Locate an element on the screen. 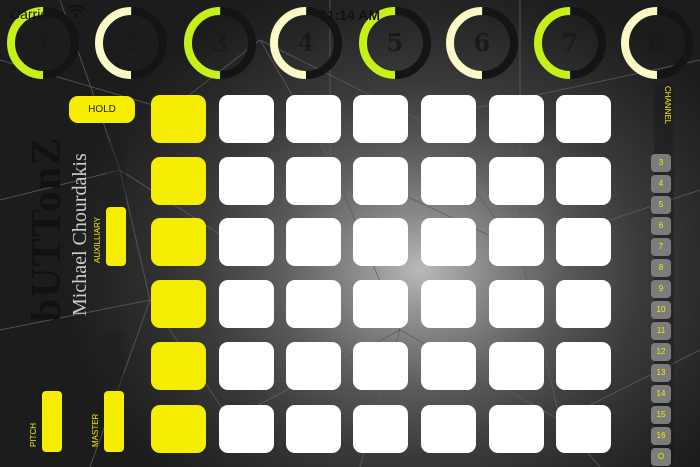  status-time: 11:14 AM is located at coordinates (350, 15).